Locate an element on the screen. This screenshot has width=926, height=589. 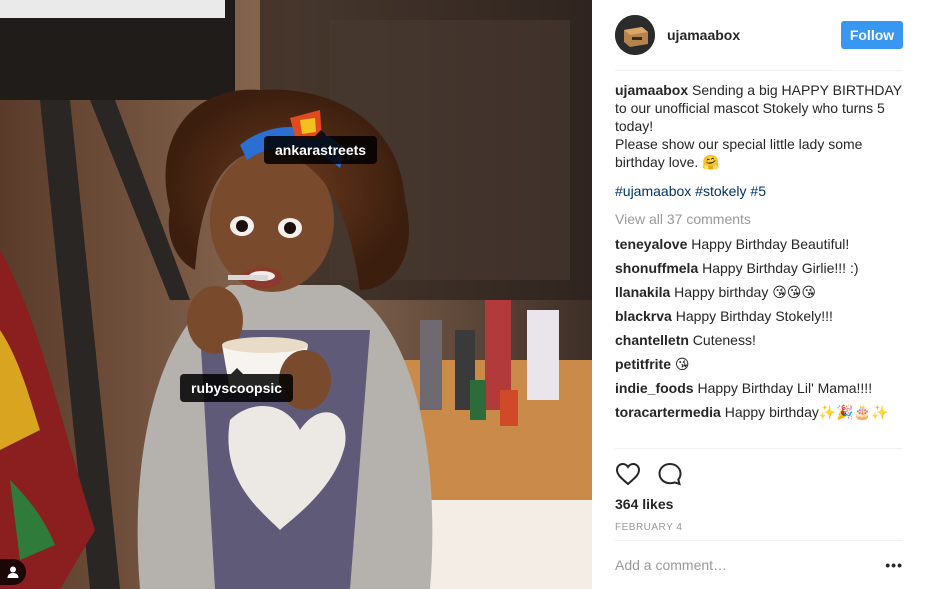
photo-tag-rubyscoopsic: rubyscoopsic is located at coordinates (237, 385).